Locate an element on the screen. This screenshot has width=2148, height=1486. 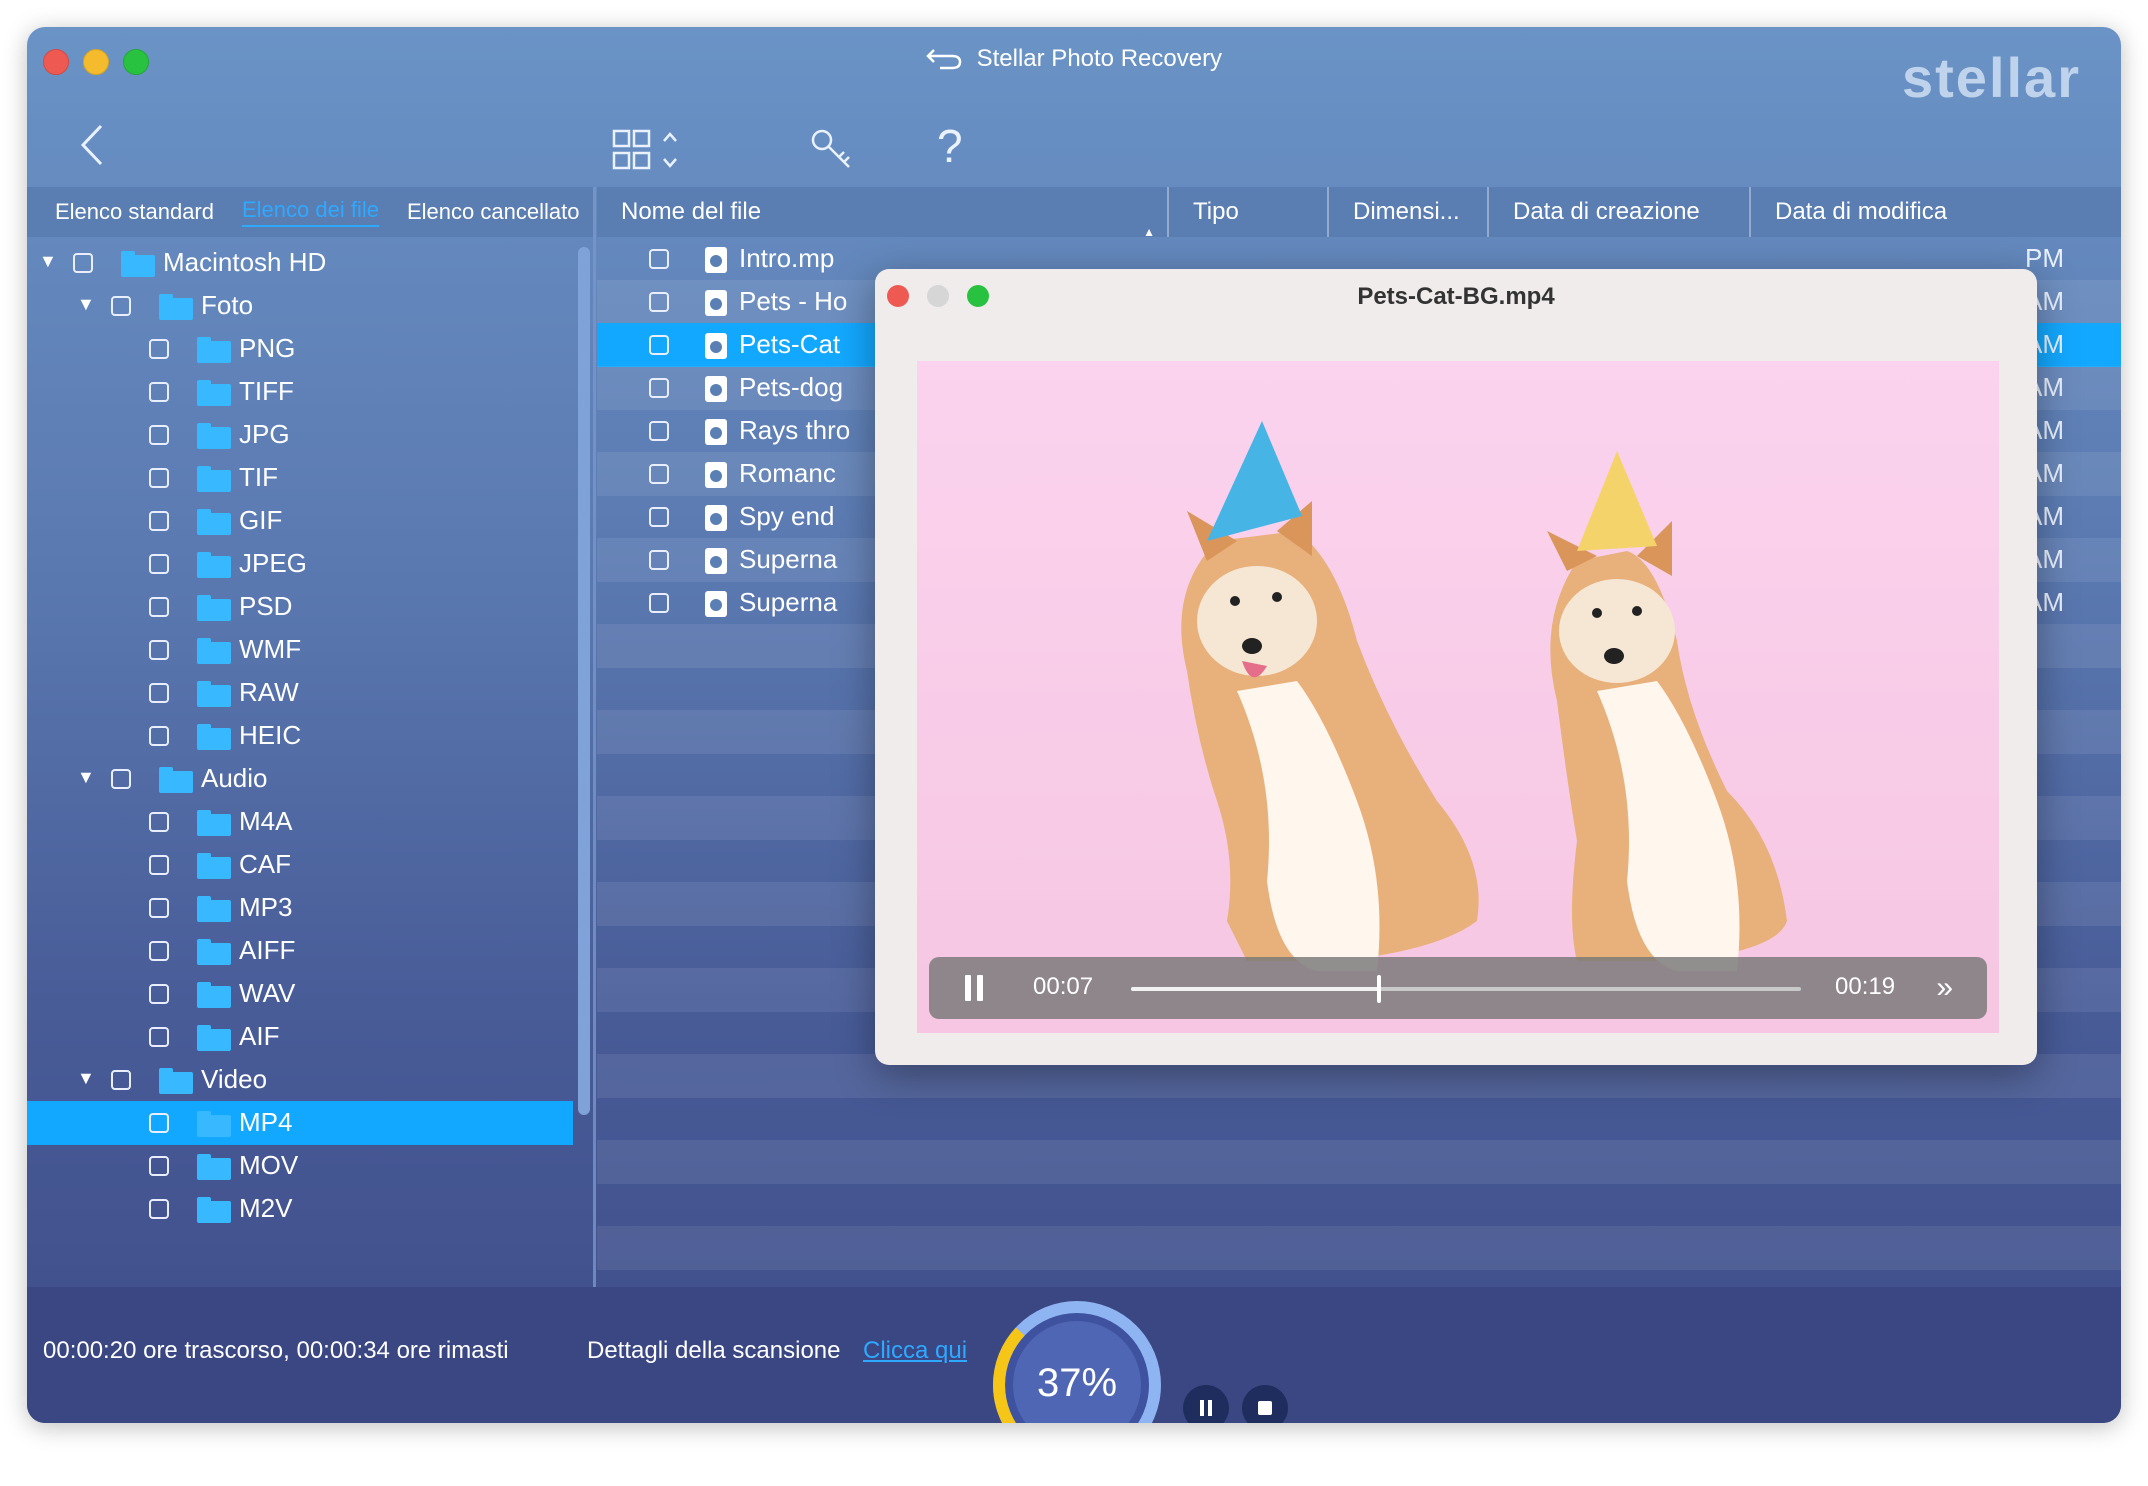
tree-item: GIF is located at coordinates (300, 521).